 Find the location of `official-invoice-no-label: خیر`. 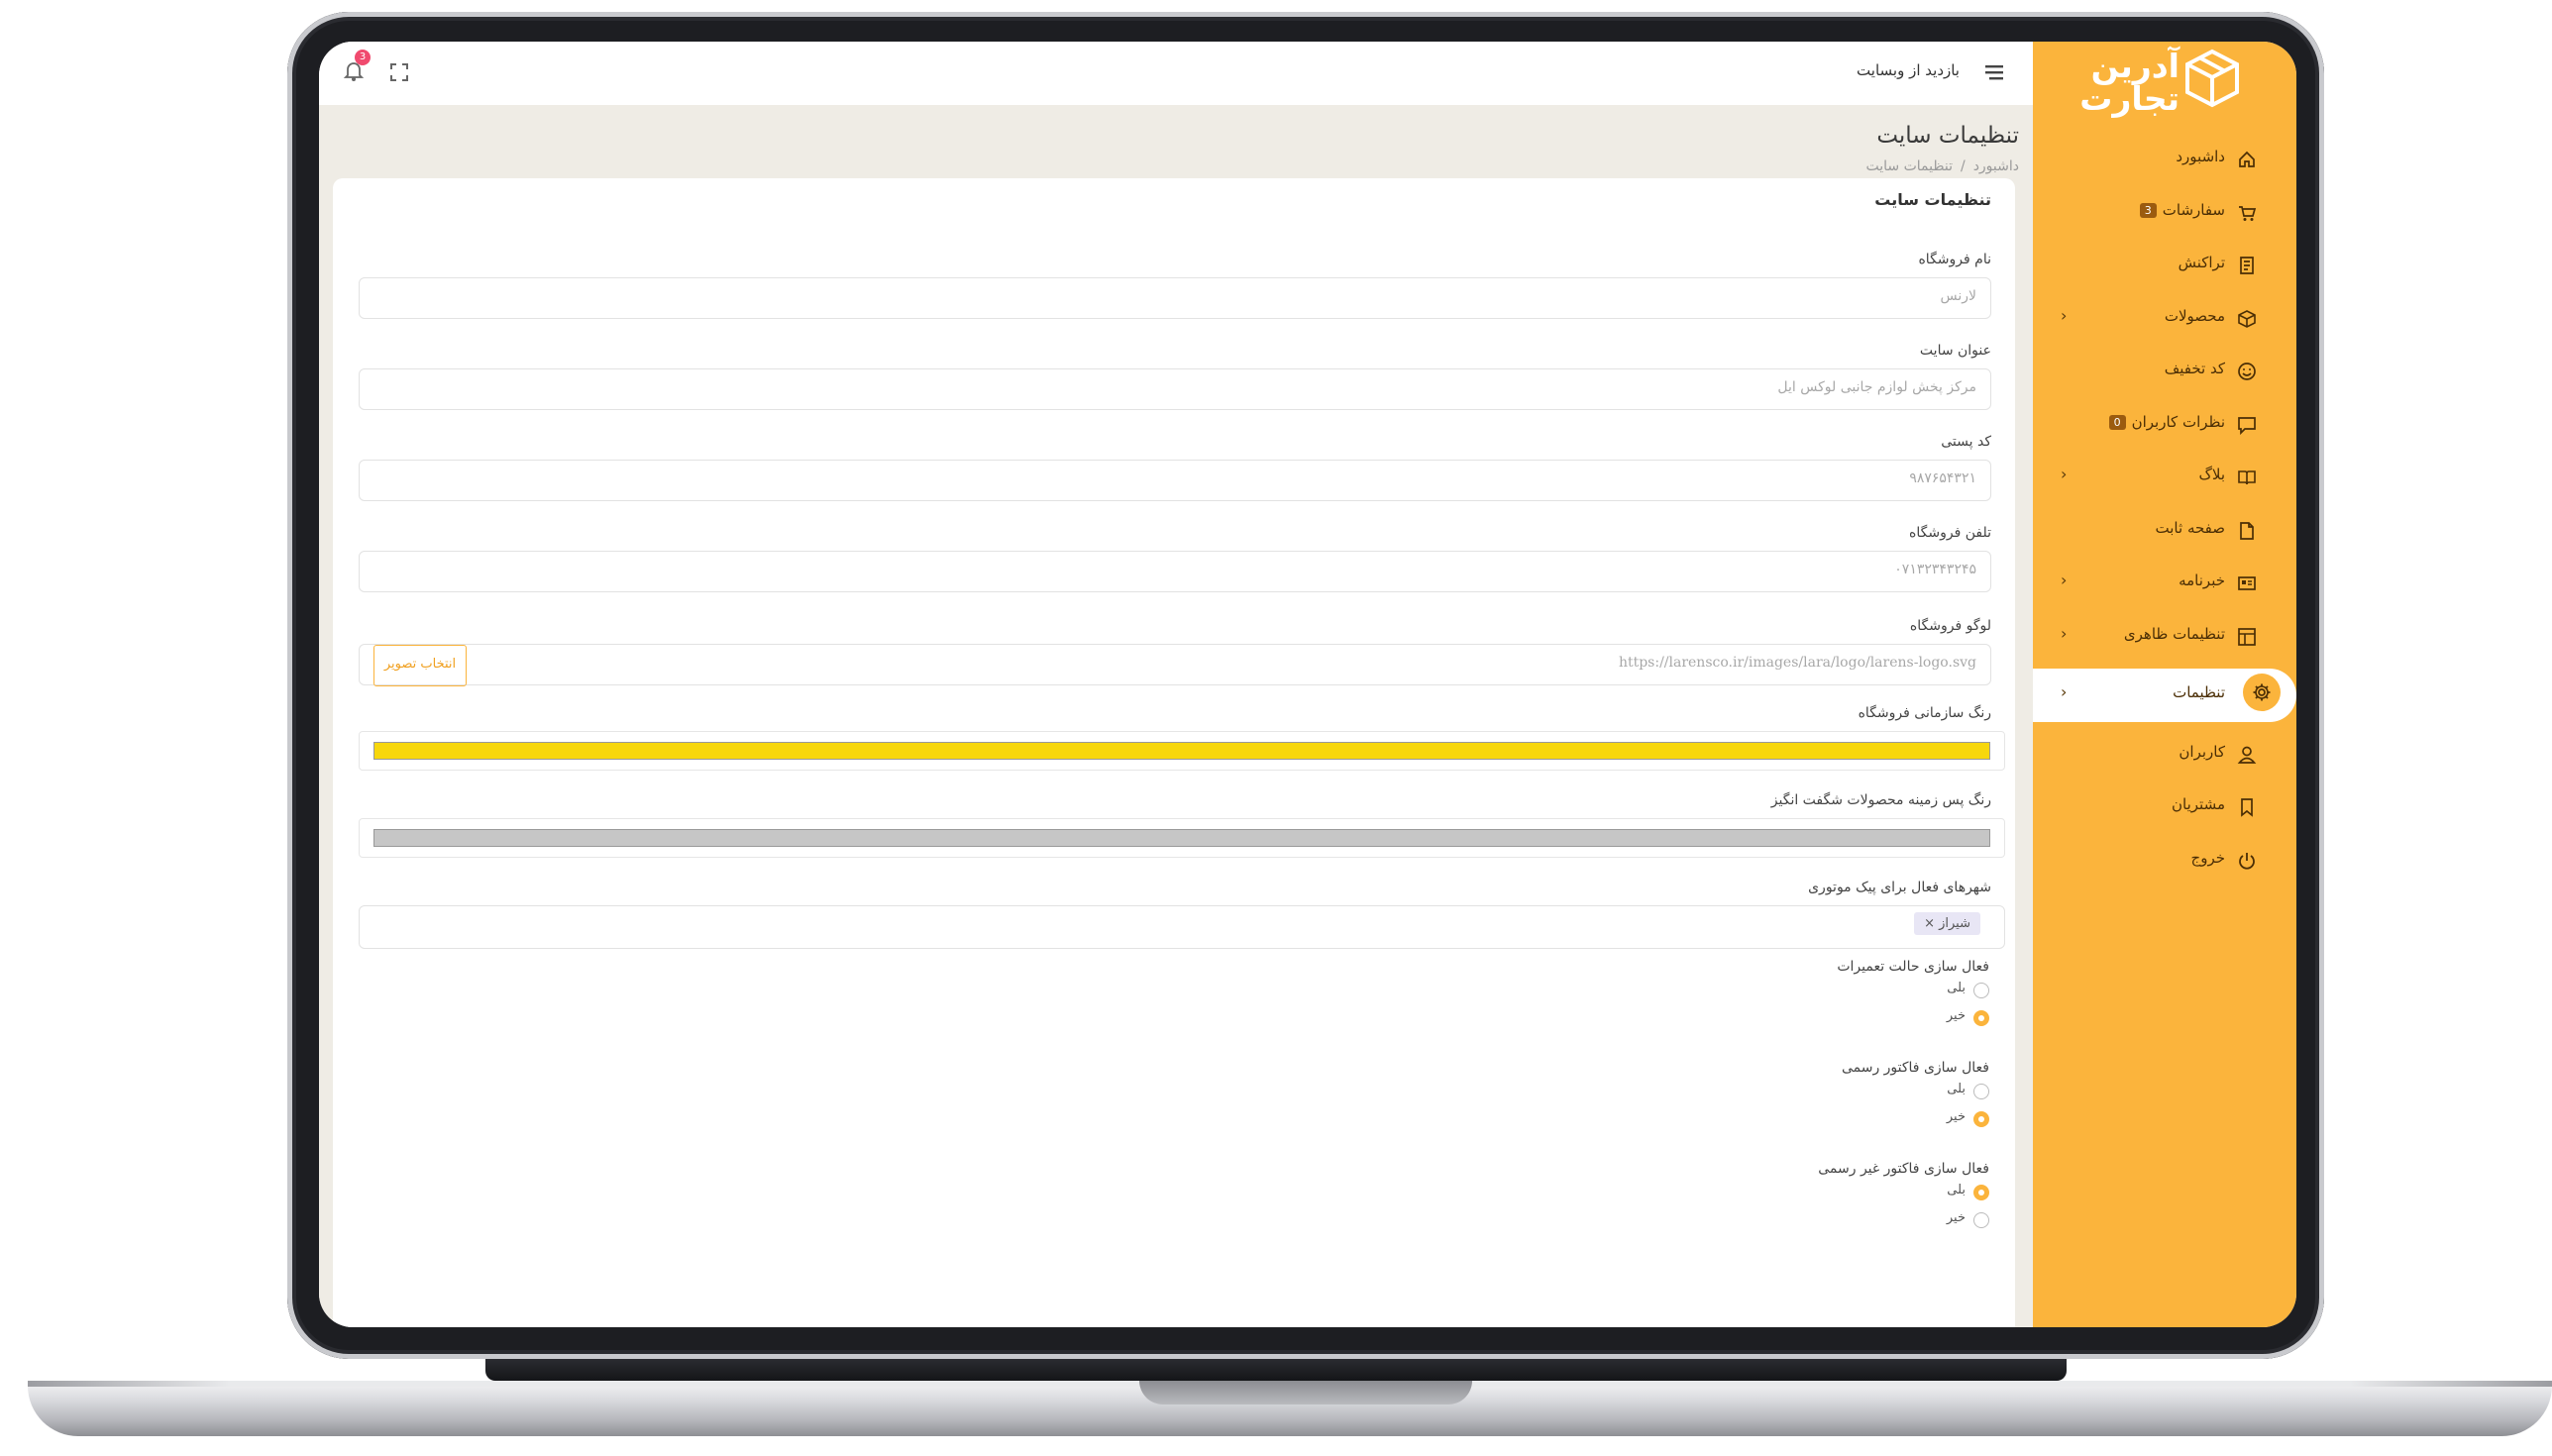

official-invoice-no-label: خیر is located at coordinates (1956, 1116).